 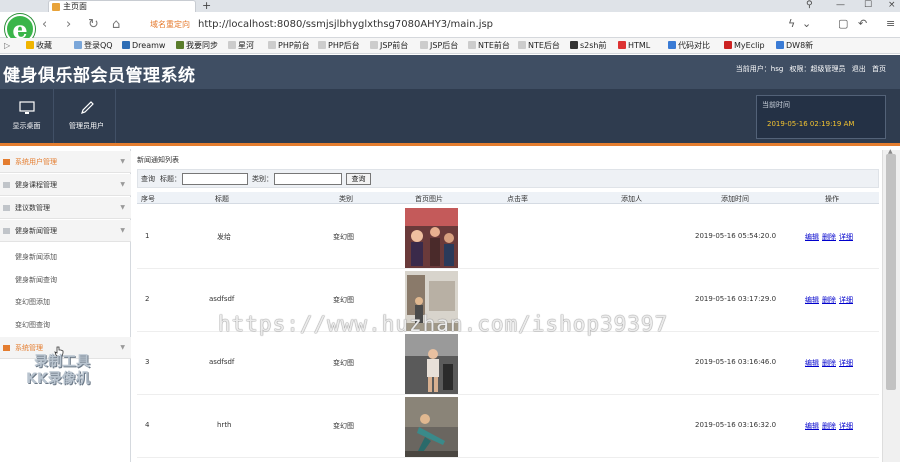 I want to click on undo-icon: ↶, so click(x=862, y=23).